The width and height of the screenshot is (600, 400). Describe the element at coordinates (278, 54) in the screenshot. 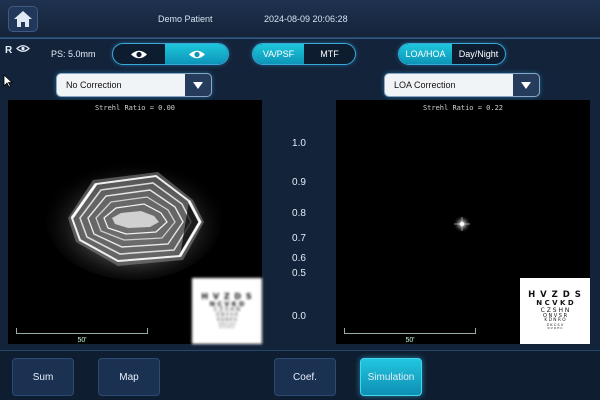

I see `tab-va-psf: VA/PSF` at that location.